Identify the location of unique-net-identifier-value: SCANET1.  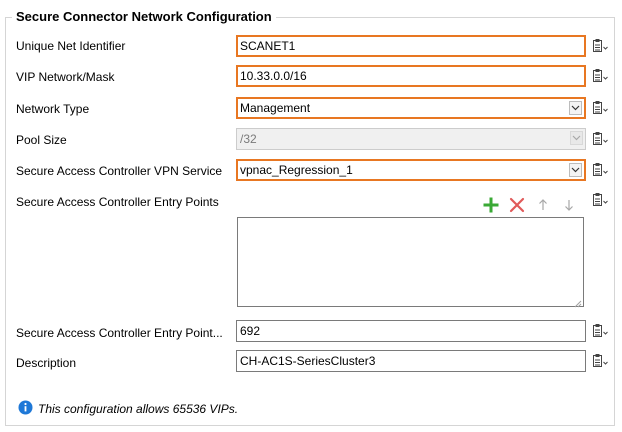
(268, 46).